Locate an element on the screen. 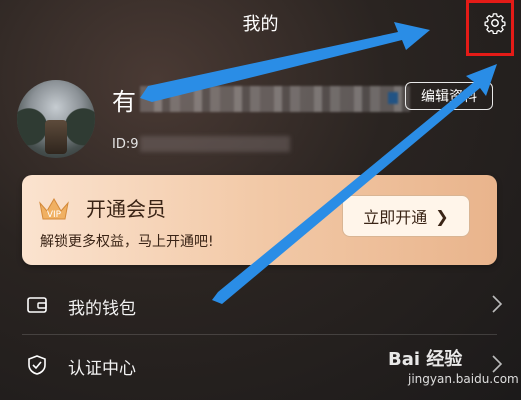  settings-highlight-box is located at coordinates (490, 28).